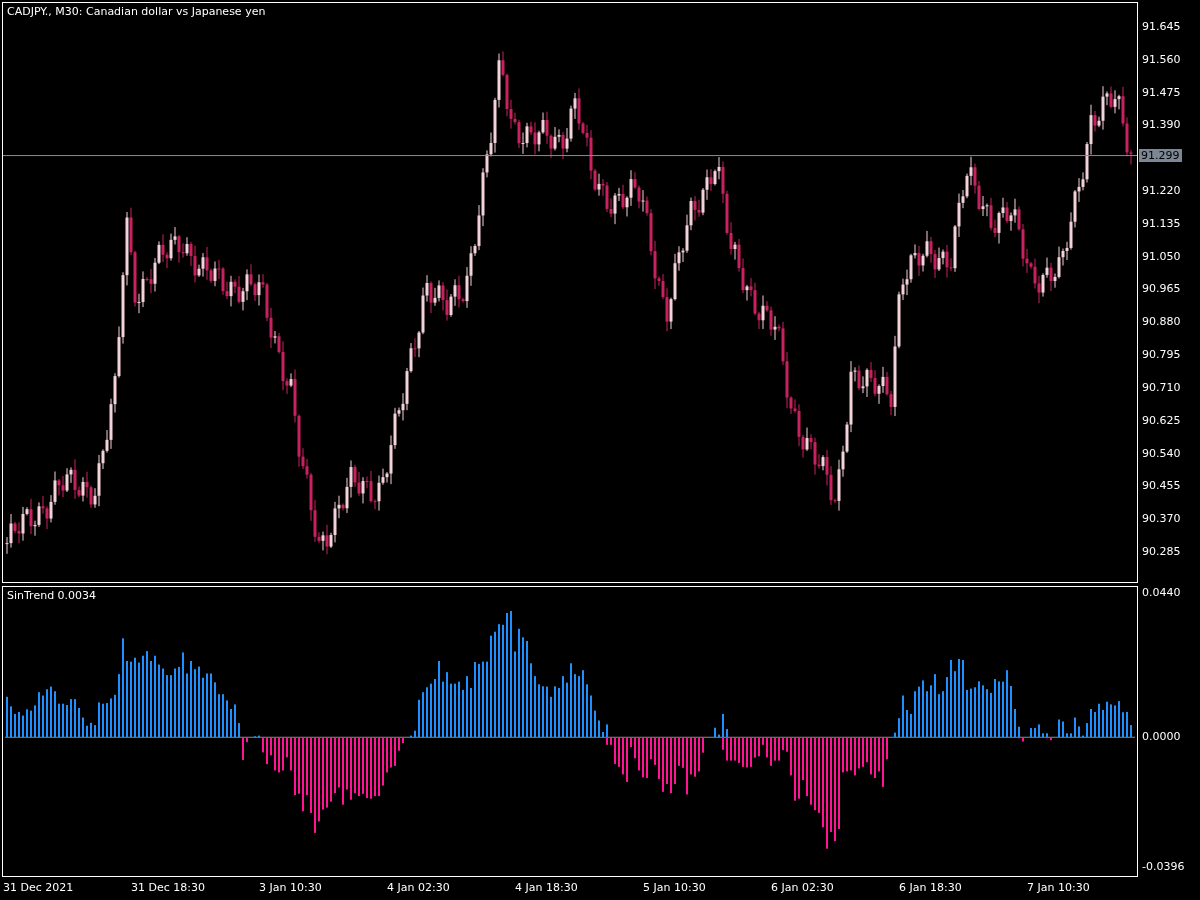 Image resolution: width=1200 pixels, height=900 pixels. Describe the element at coordinates (1161, 125) in the screenshot. I see `axis-label: 91.390` at that location.